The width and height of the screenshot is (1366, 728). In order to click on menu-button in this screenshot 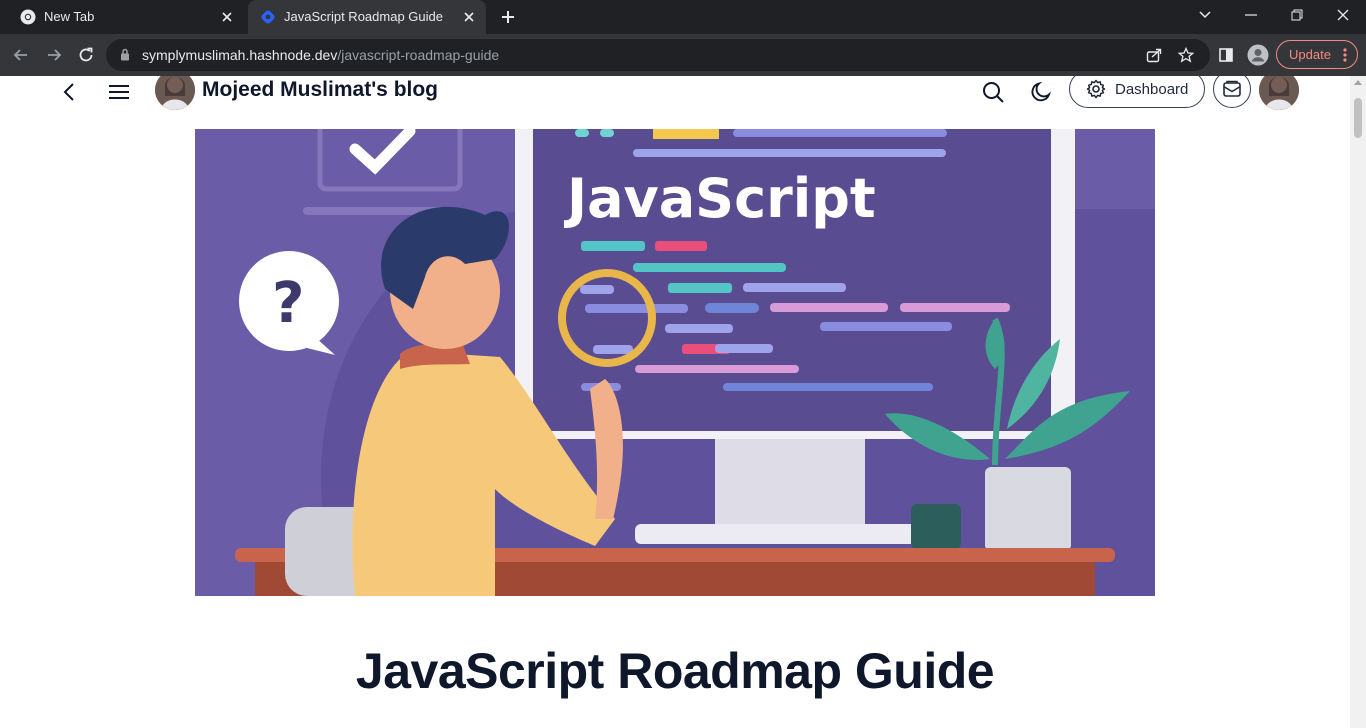, I will do `click(119, 92)`.